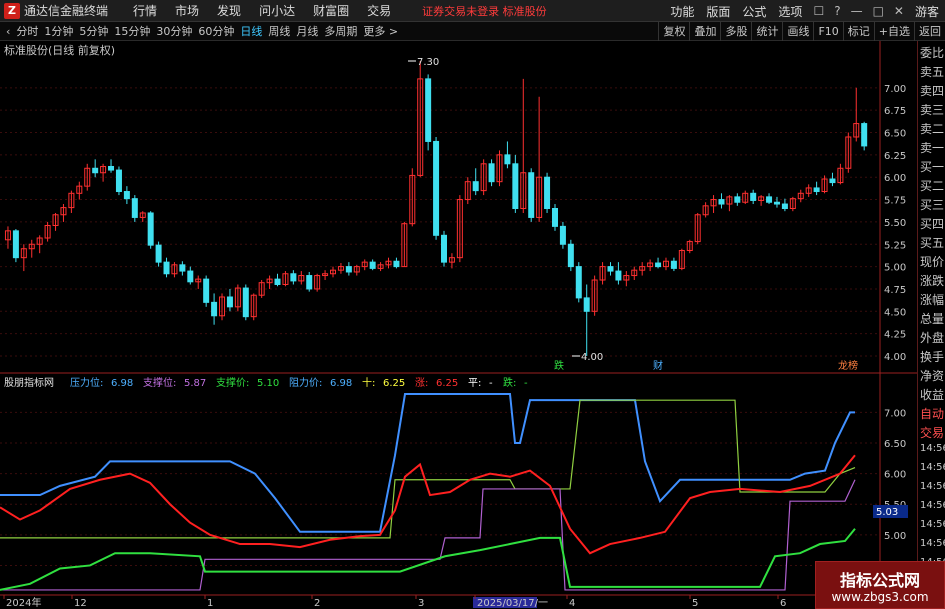 The image size is (945, 609). Describe the element at coordinates (932, 299) in the screenshot. I see `side-label: 涨幅` at that location.